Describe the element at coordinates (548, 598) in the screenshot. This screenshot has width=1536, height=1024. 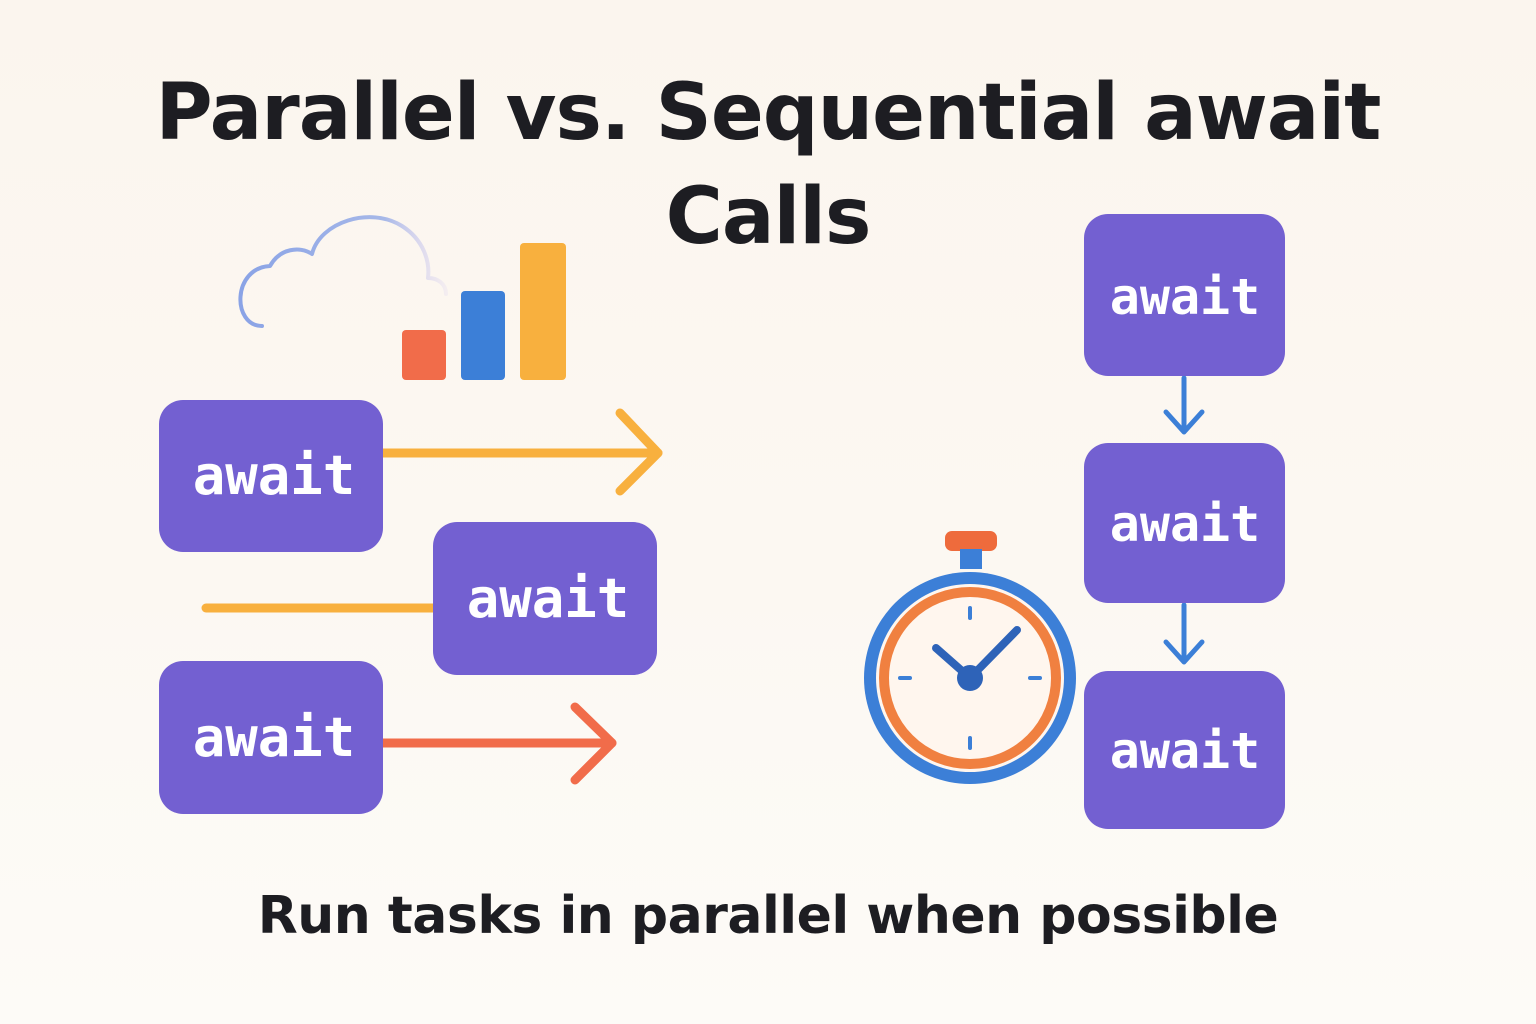
I see `parallel-await-label-2: await` at that location.